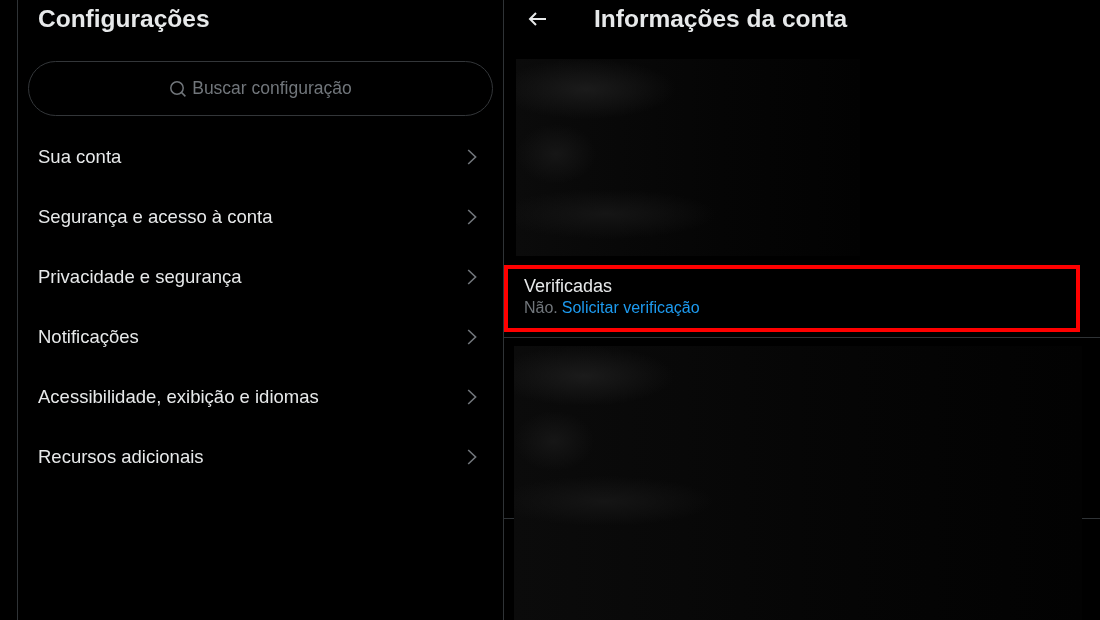 Image resolution: width=1100 pixels, height=620 pixels. I want to click on page-title: Informações da conta, so click(721, 18).